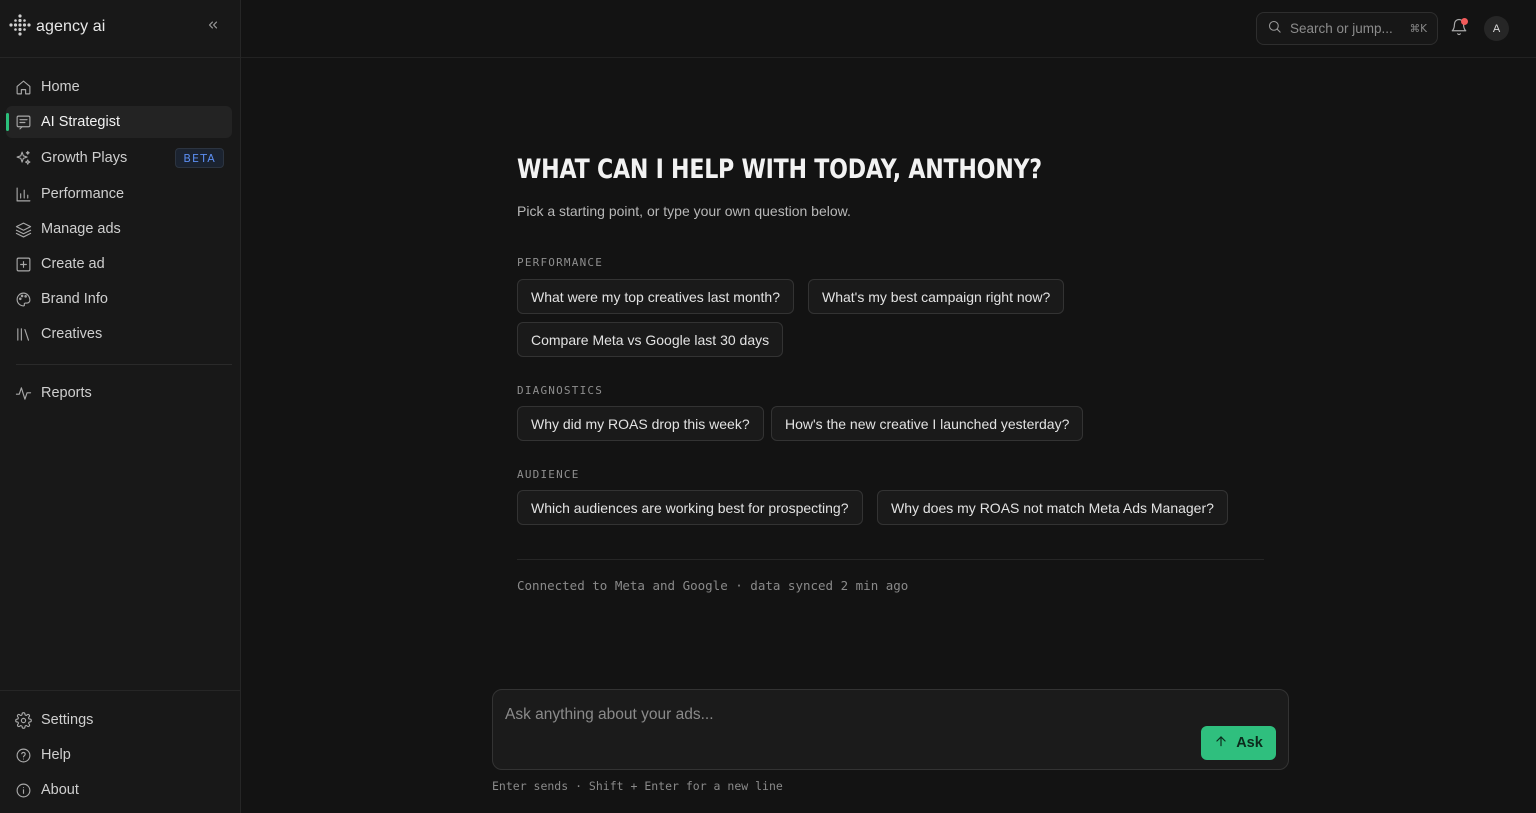  What do you see at coordinates (119, 393) in the screenshot?
I see `sidebar-item-reports: Reports` at bounding box center [119, 393].